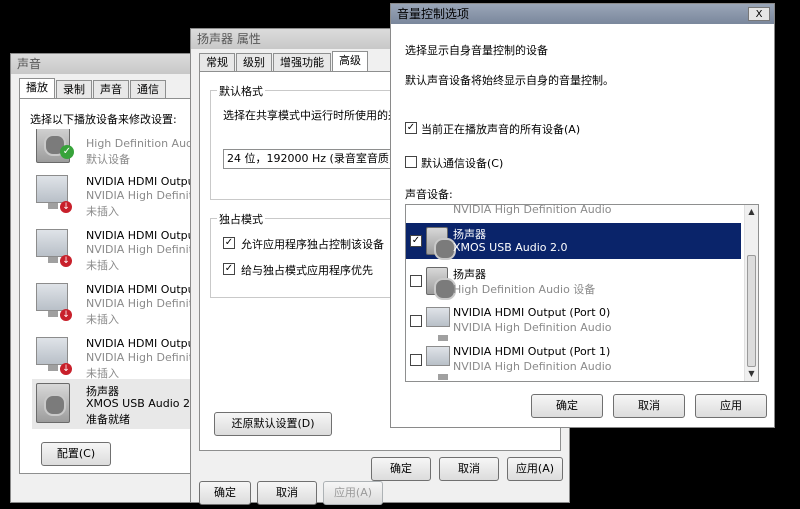 The image size is (800, 509). What do you see at coordinates (501, 129) in the screenshot?
I see `all-playing-label: 当前正在播放声音的所有设备(A)` at bounding box center [501, 129].